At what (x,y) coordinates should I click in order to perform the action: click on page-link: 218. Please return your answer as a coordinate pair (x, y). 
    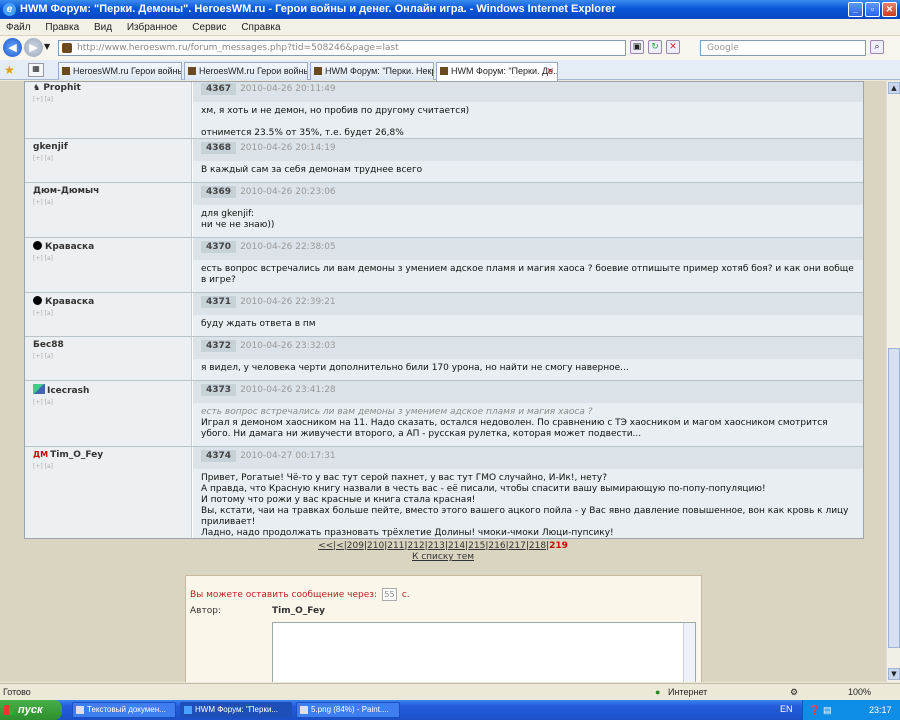
    Looking at the image, I should click on (537, 546).